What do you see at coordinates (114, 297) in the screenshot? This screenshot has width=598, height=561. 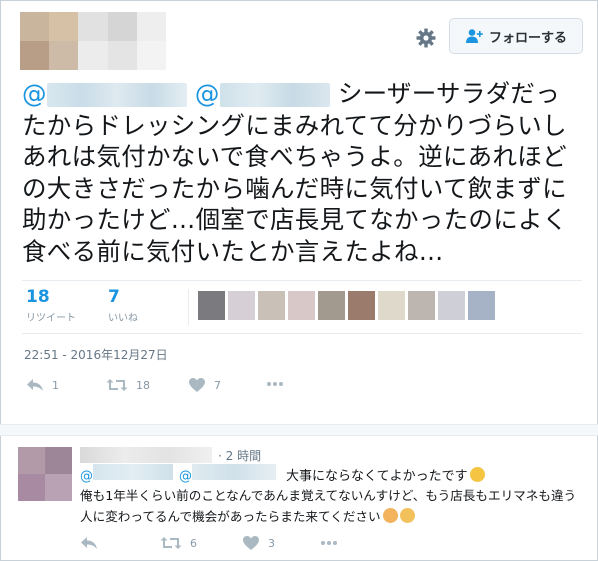 I see `likes-count: 7` at bounding box center [114, 297].